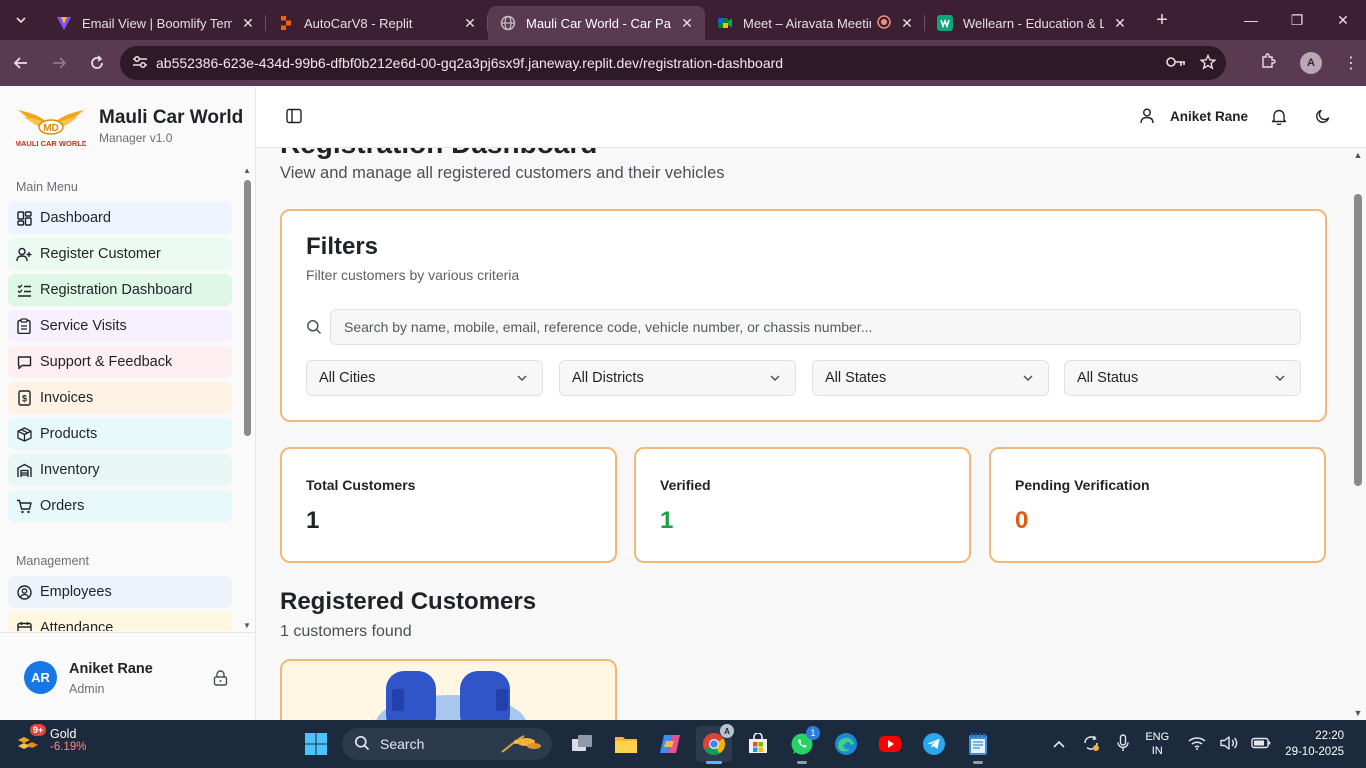 The height and width of the screenshot is (768, 1366). Describe the element at coordinates (890, 744) in the screenshot. I see `youtube-icon` at that location.